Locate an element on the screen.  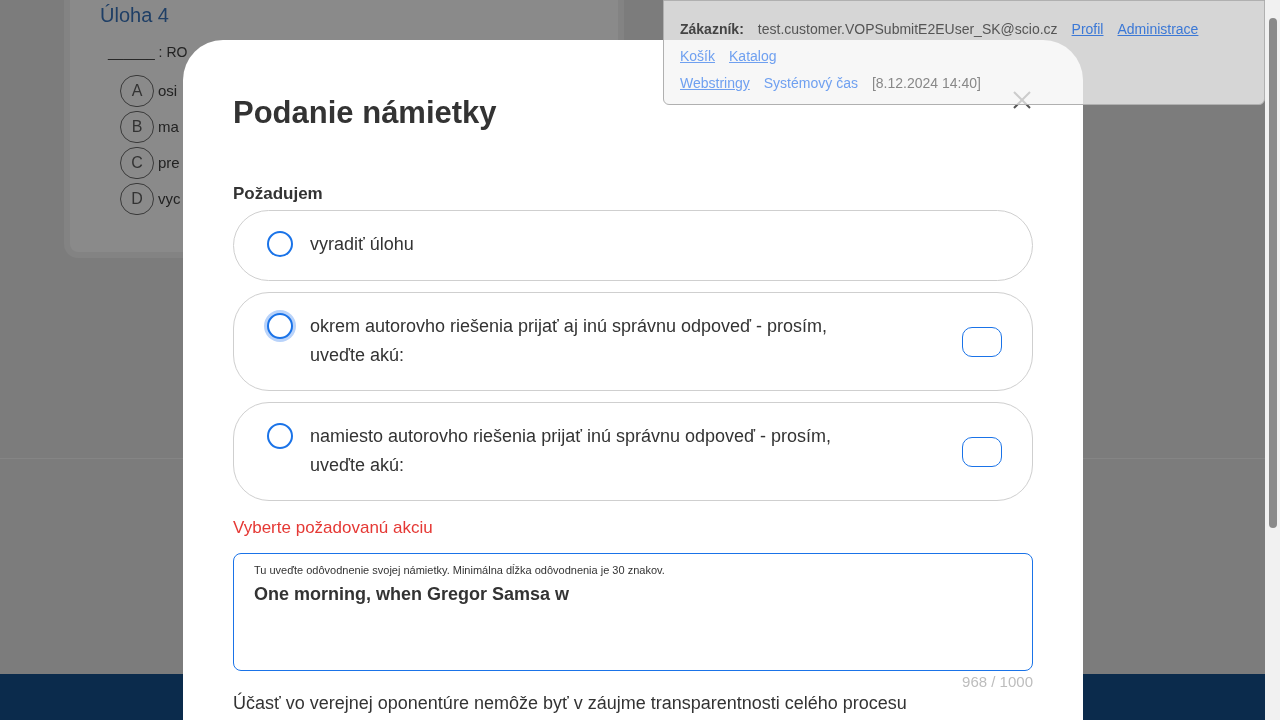
panel-link: Košík is located at coordinates (697, 56).